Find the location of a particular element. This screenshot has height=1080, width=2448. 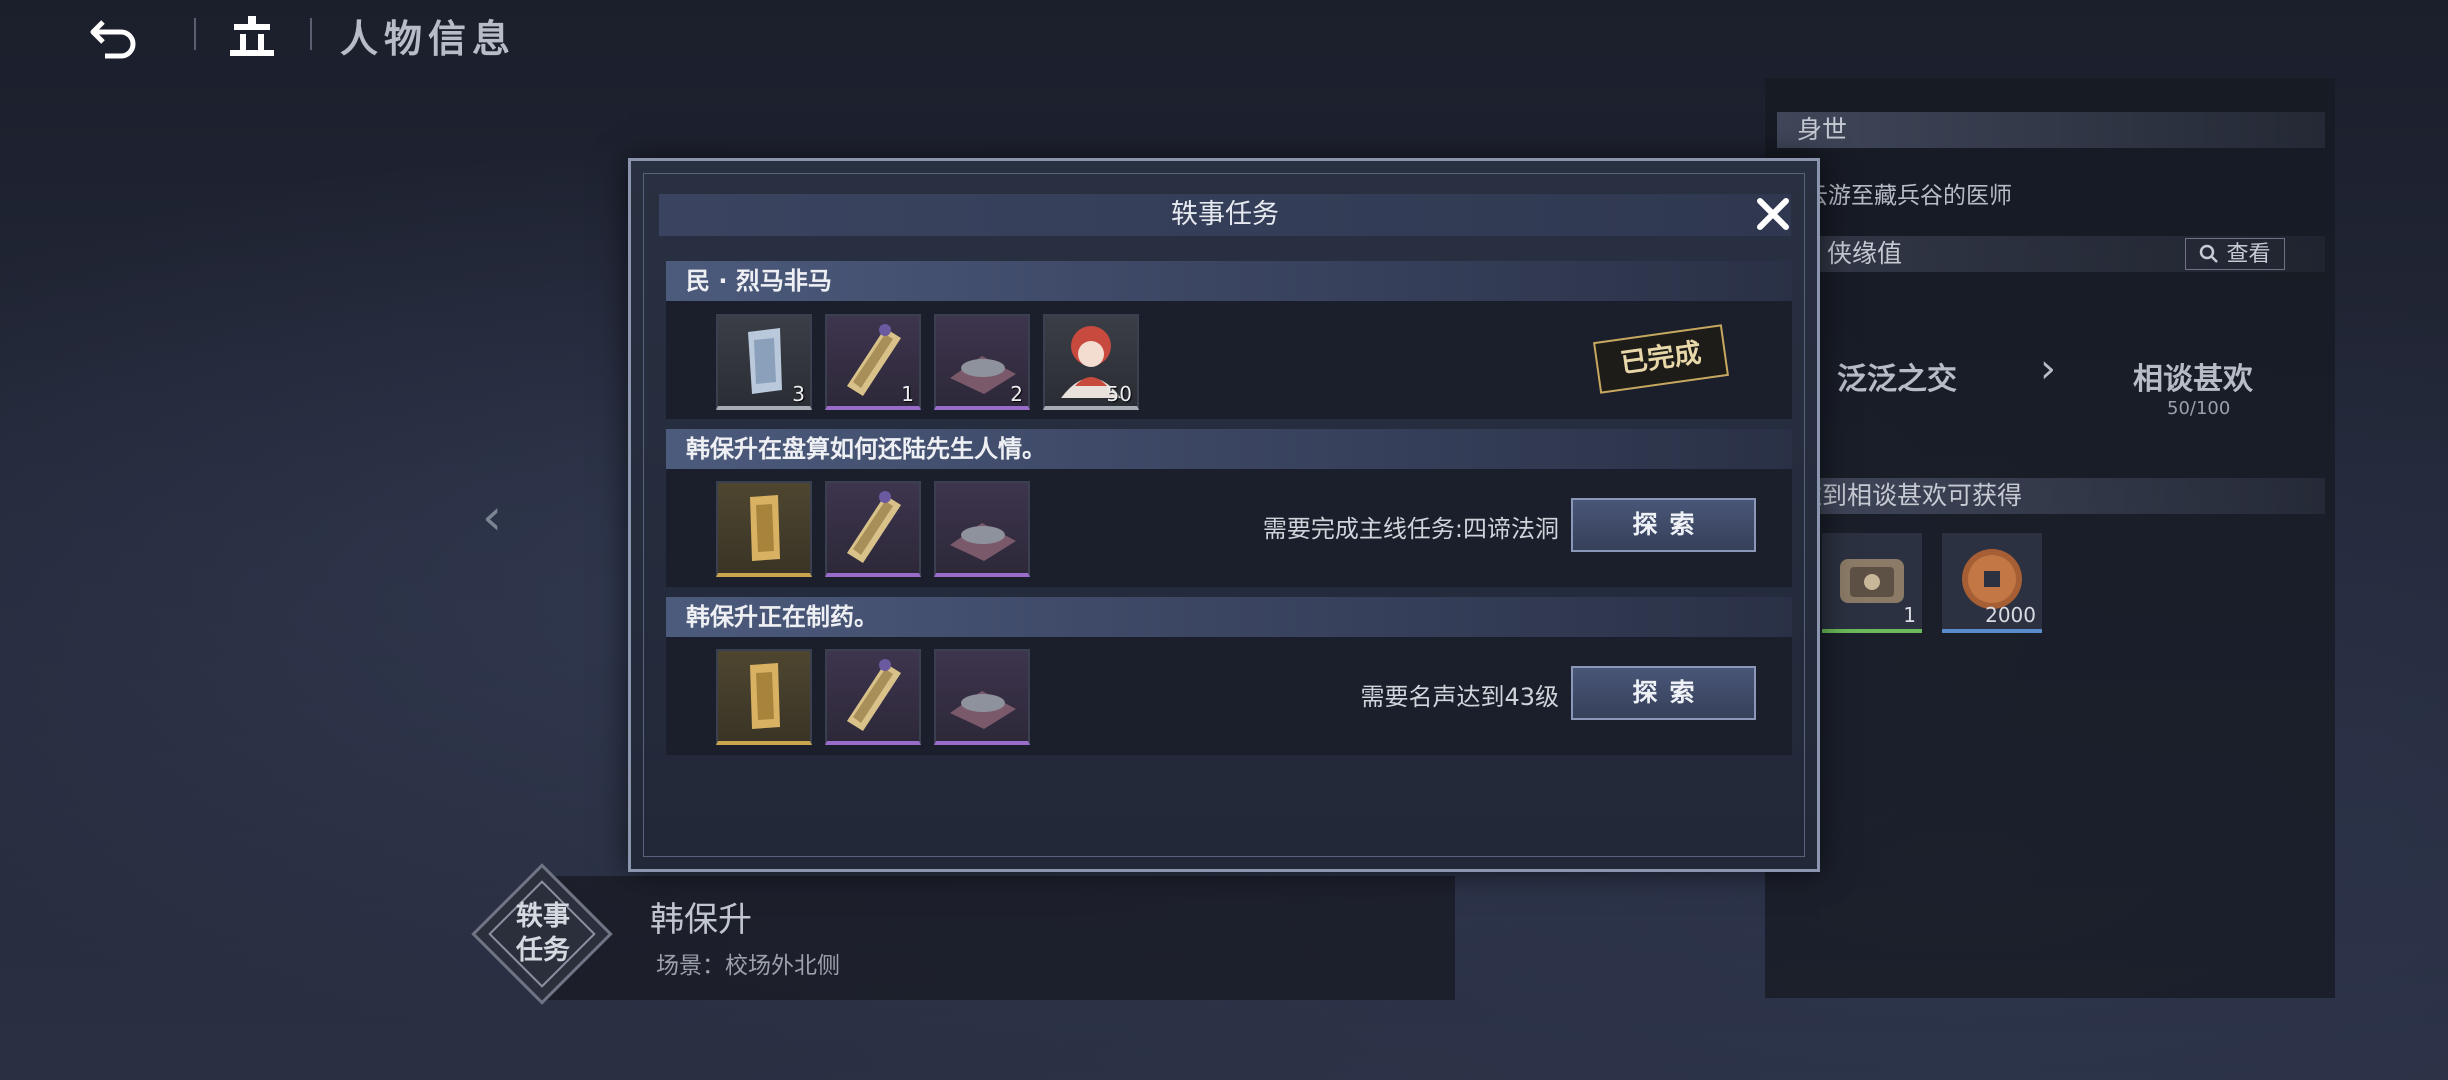

reward-item: 2 is located at coordinates (982, 362).